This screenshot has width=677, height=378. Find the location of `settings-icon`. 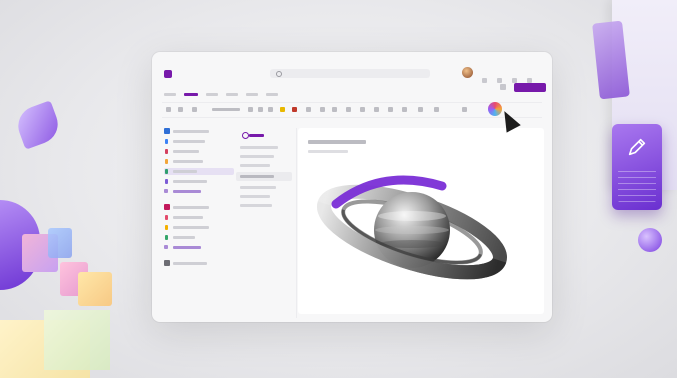

settings-icon is located at coordinates (484, 80).